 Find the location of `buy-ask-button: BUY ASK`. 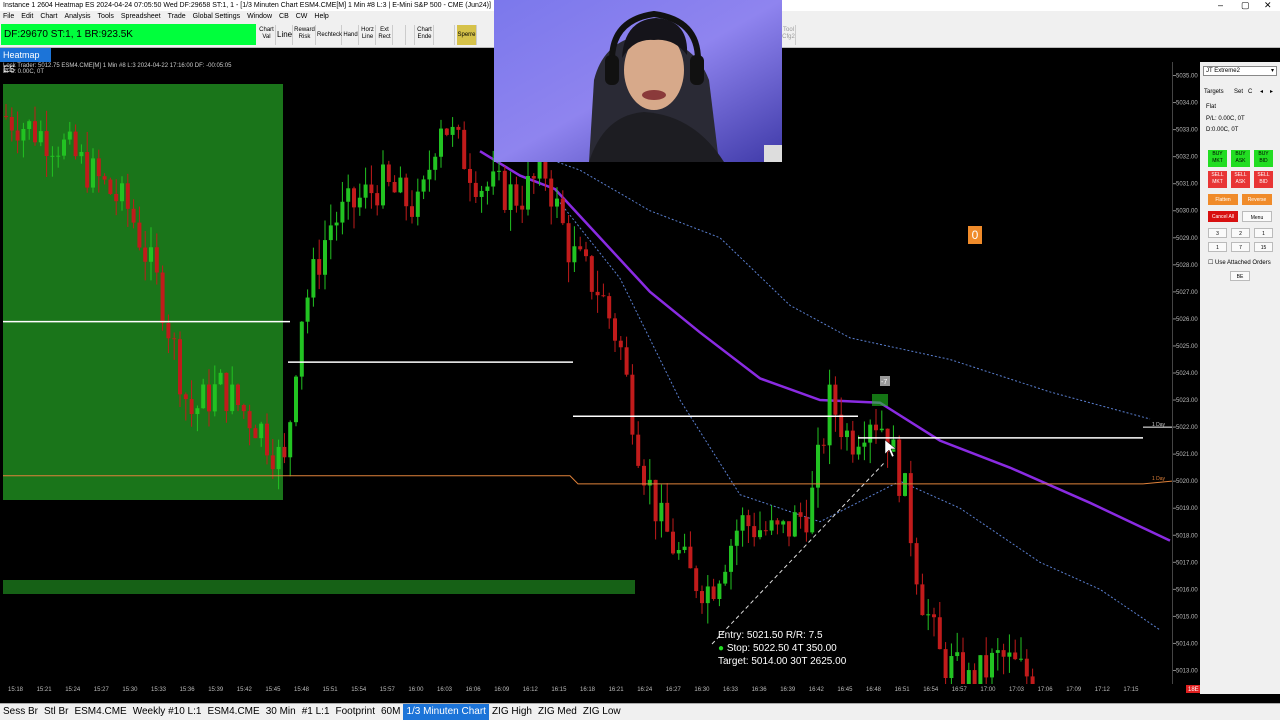

buy-ask-button: BUY ASK is located at coordinates (1240, 158).